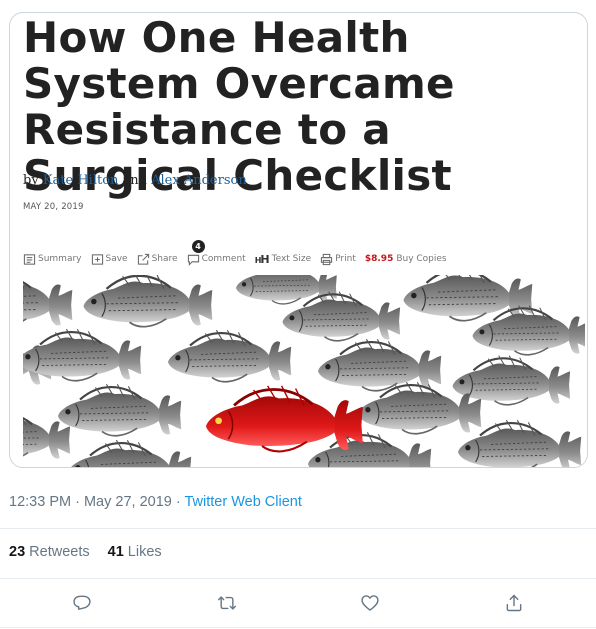 The image size is (596, 629). Describe the element at coordinates (199, 180) in the screenshot. I see `author-link-2: Alex Anderson` at that location.